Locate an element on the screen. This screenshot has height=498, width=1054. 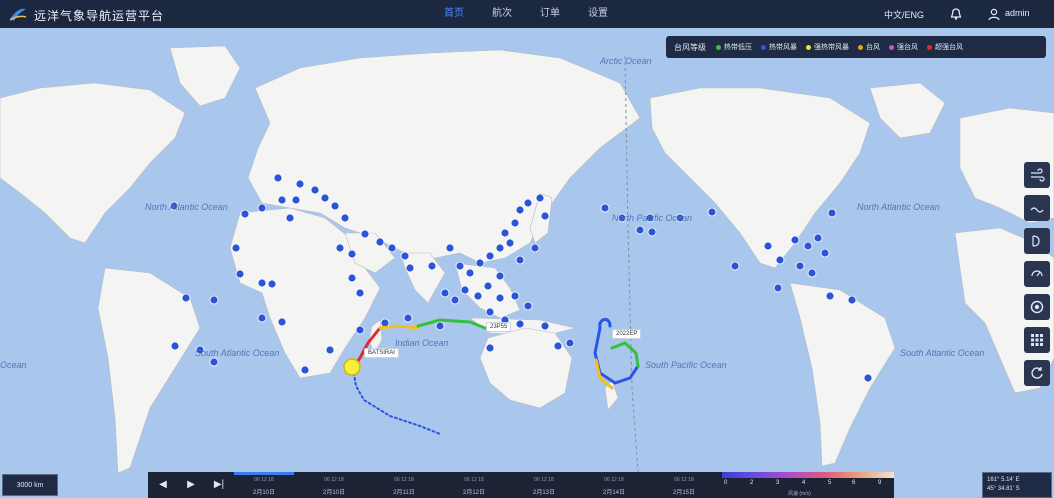
colorbar-gradient is located at coordinates (808, 475).